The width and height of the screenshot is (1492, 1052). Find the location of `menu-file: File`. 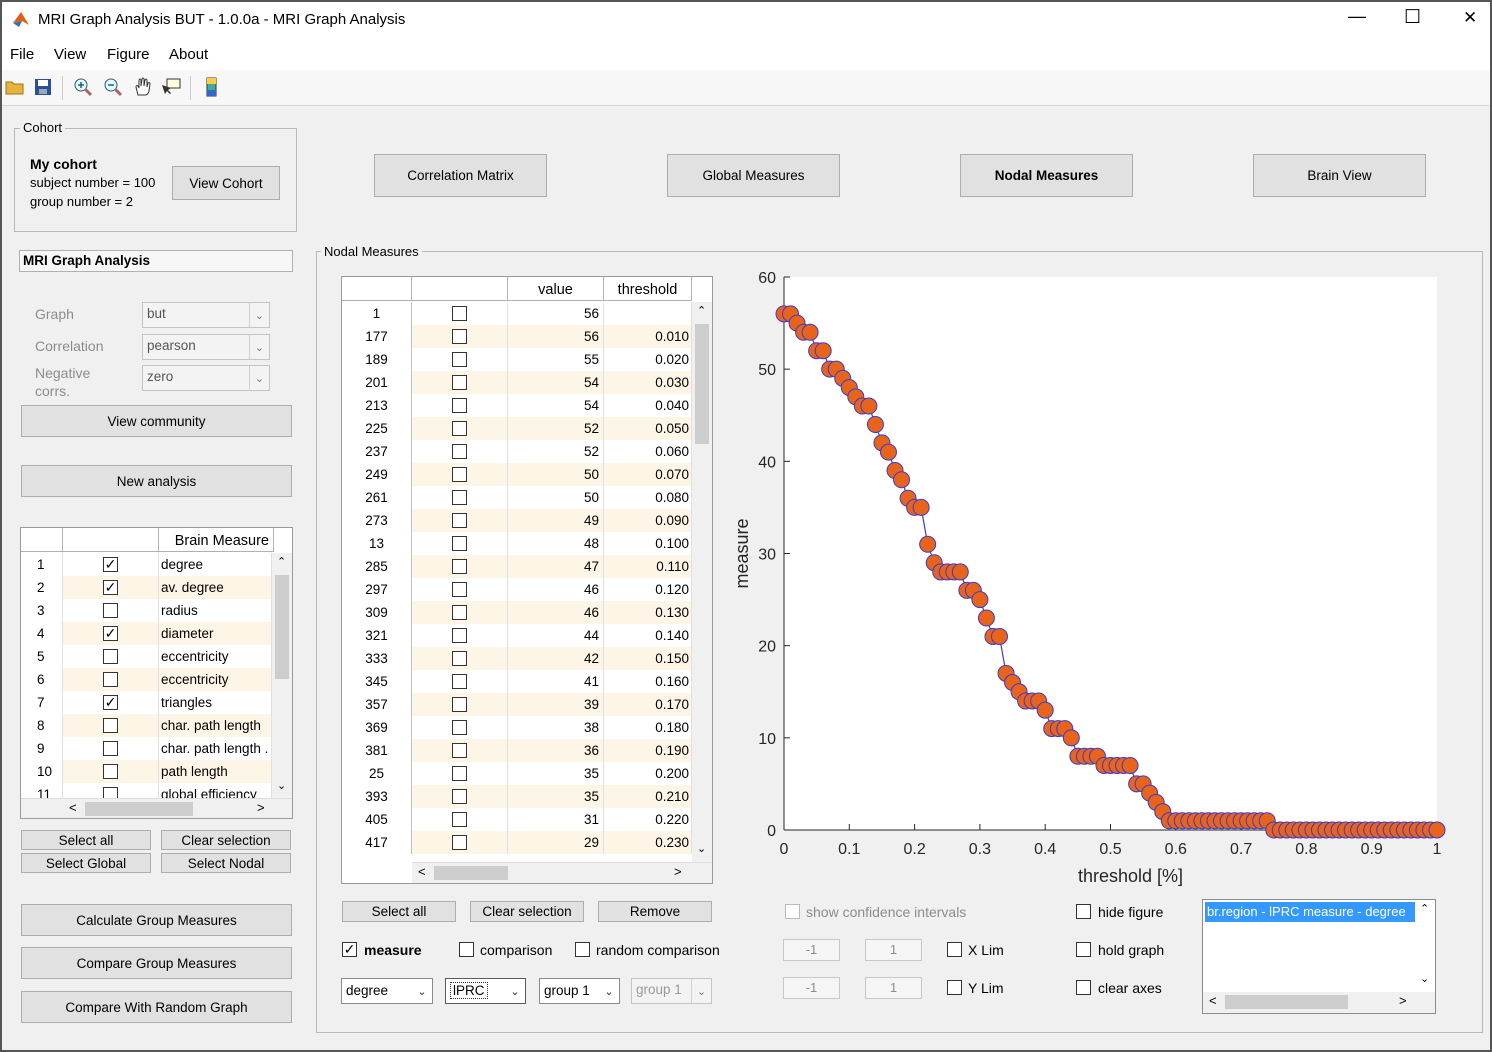

menu-file: File is located at coordinates (22, 54).